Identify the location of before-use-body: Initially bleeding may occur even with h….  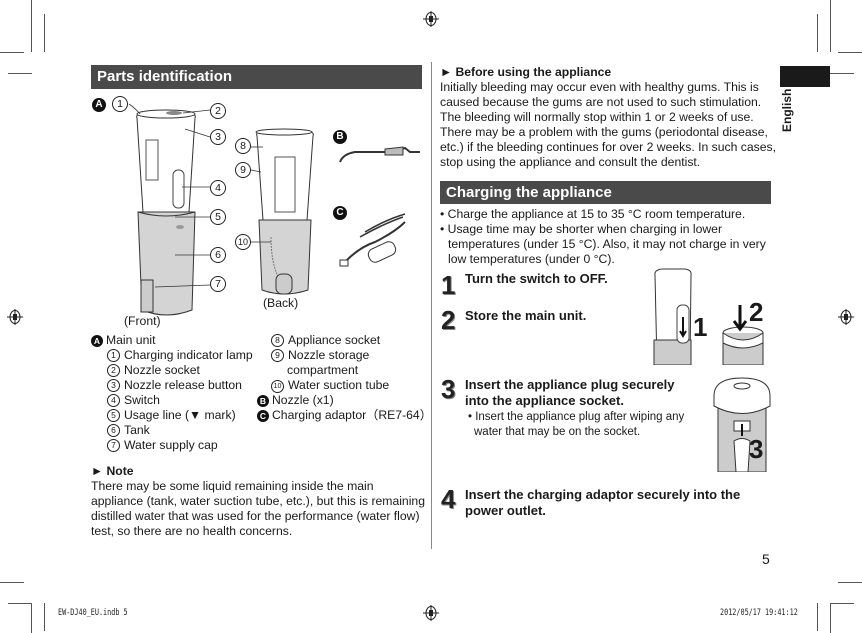
(608, 124).